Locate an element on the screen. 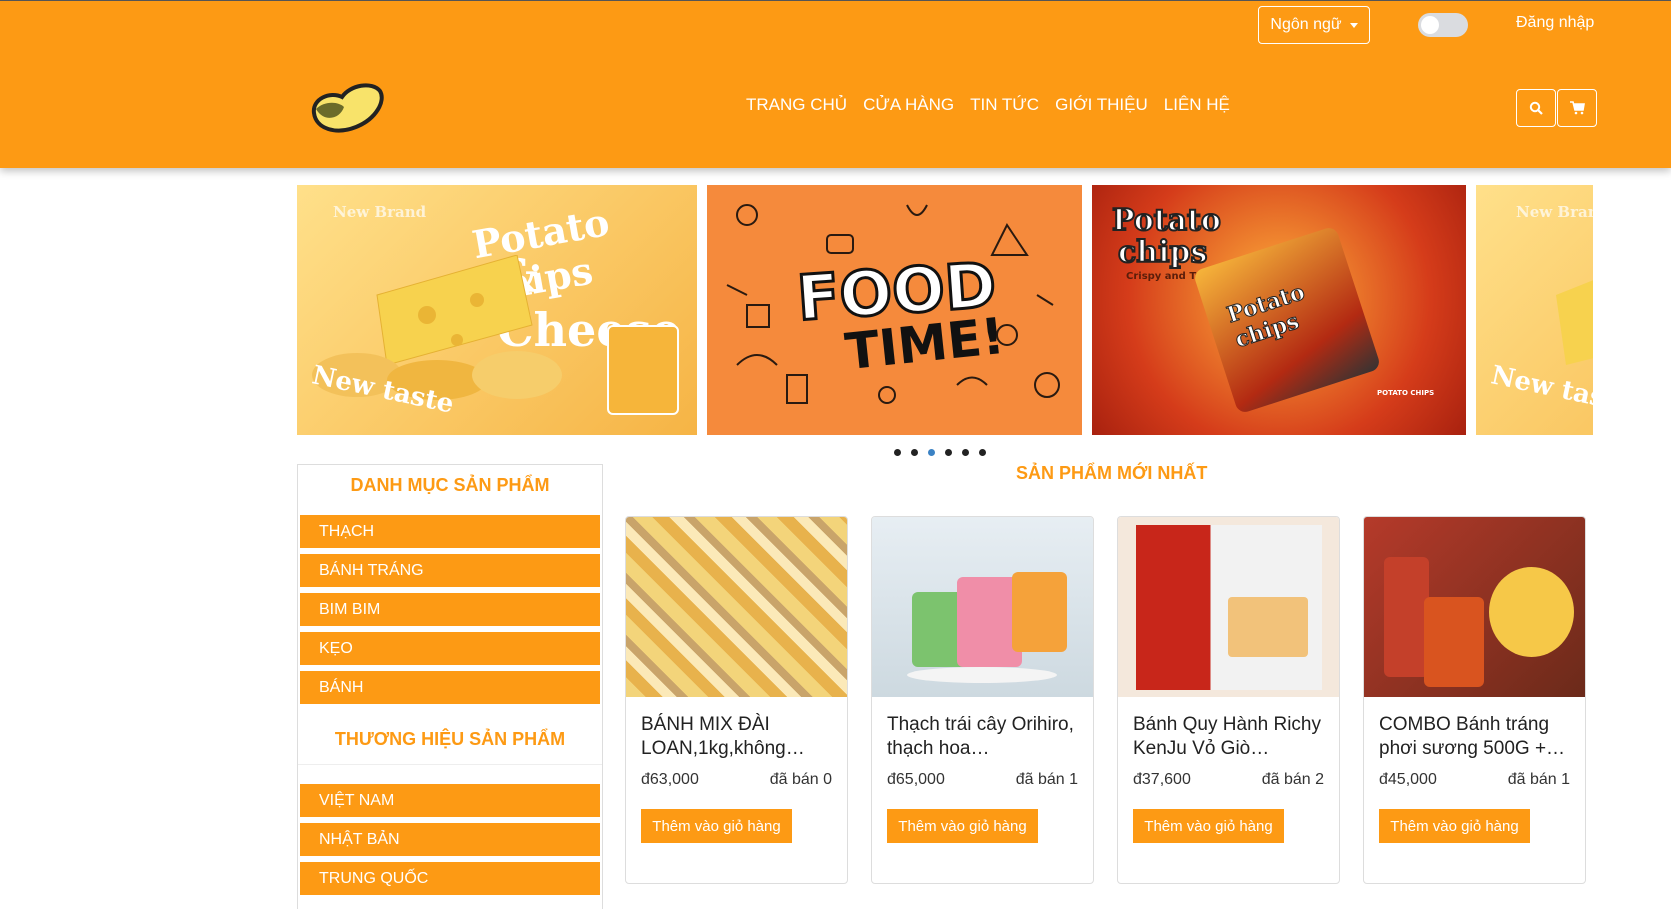 The image size is (1671, 909). category-item: BÁNH TRÁNG is located at coordinates (450, 570).